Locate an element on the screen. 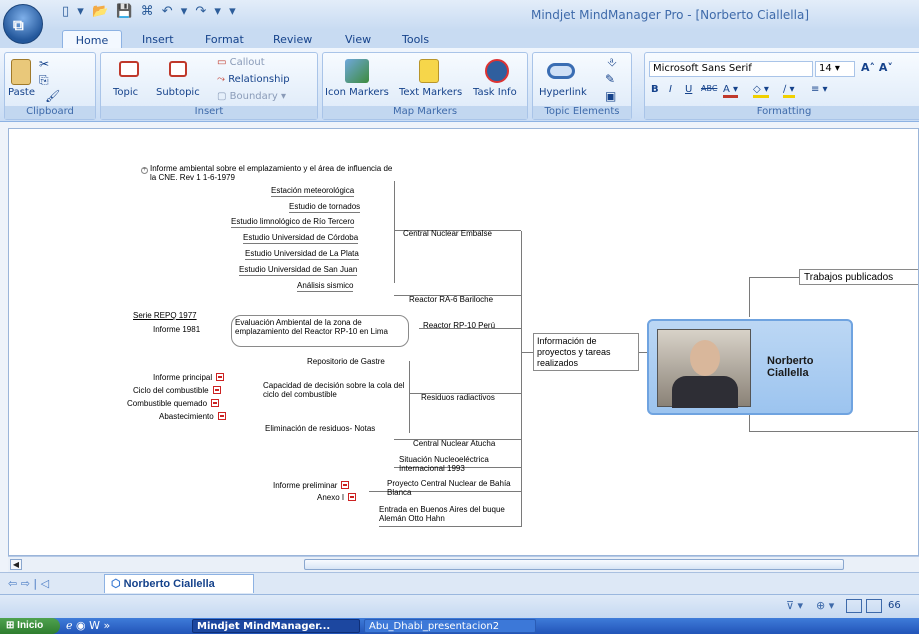 This screenshot has width=919, height=634. notes-icon: ✎ is located at coordinates (610, 79).